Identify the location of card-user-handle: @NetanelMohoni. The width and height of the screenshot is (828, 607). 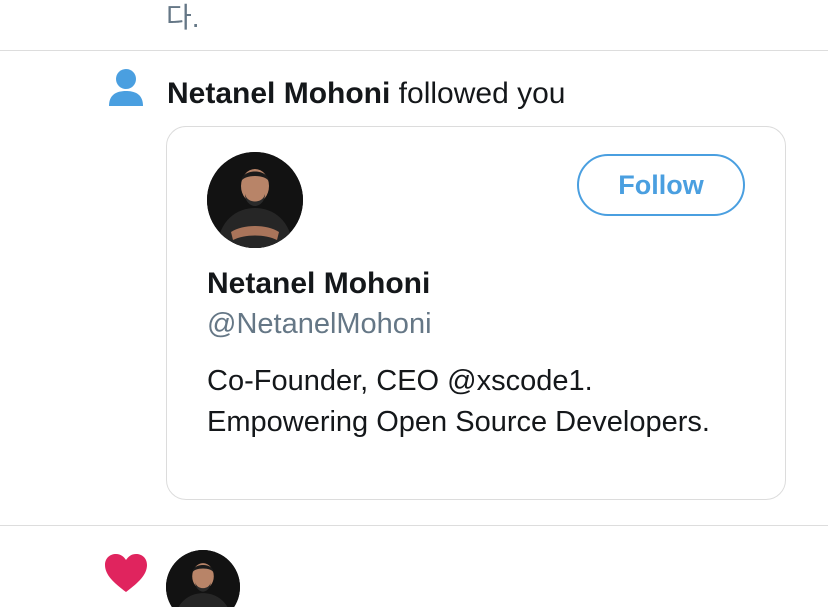
(319, 324).